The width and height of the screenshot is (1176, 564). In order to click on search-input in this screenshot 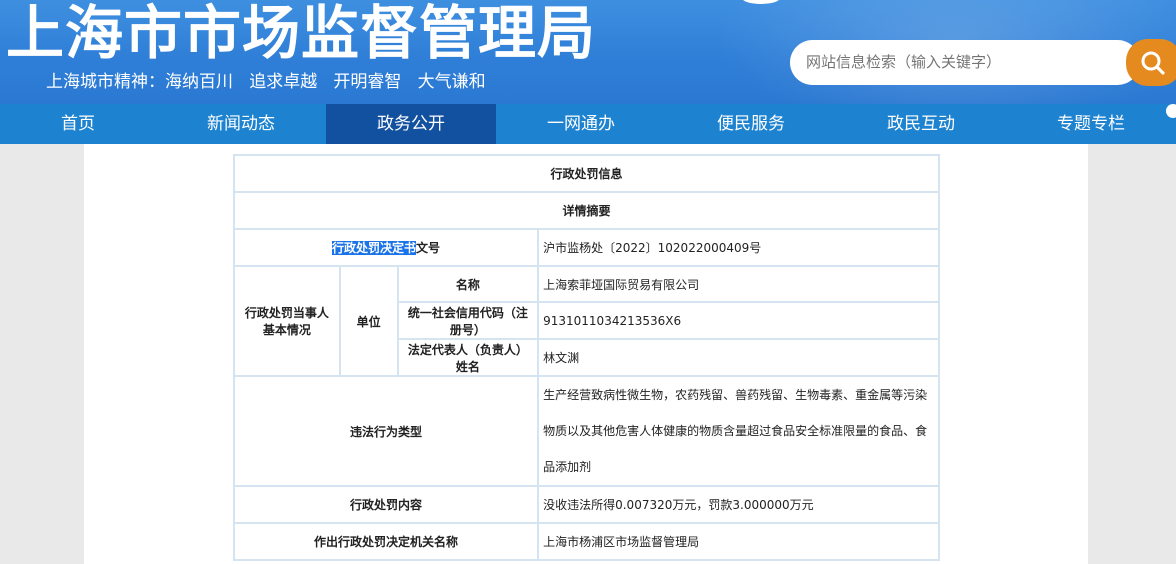, I will do `click(965, 62)`.